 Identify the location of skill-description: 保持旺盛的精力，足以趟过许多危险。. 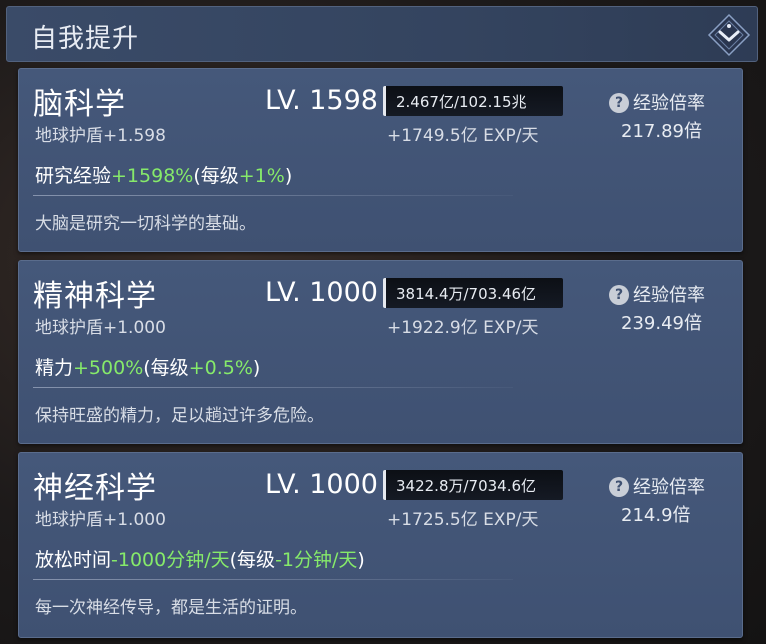
(179, 416).